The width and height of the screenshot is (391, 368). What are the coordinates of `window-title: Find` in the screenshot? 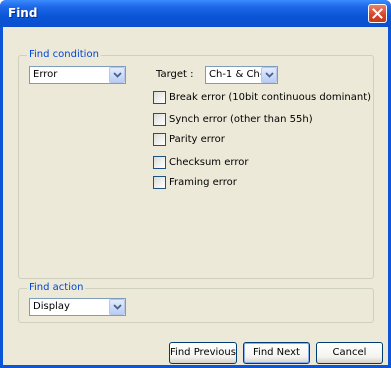 It's located at (23, 13).